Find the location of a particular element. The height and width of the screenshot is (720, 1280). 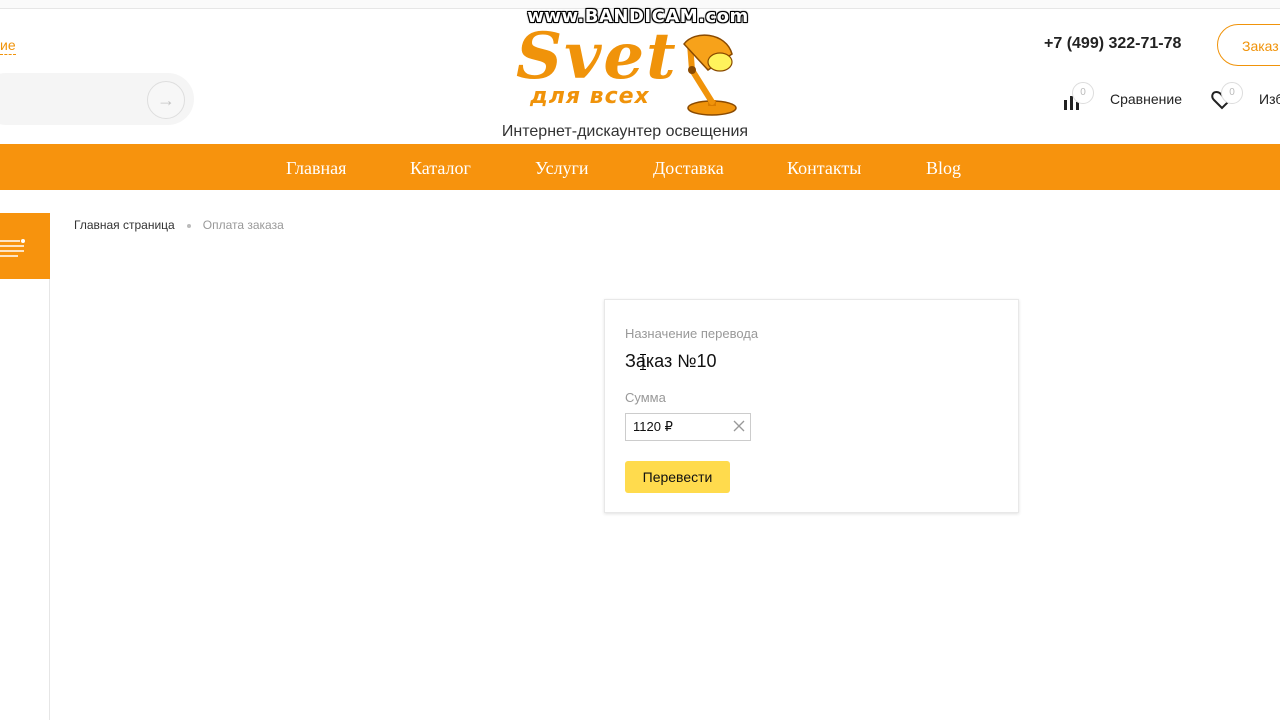

nav-item-blog: Blog is located at coordinates (943, 167).